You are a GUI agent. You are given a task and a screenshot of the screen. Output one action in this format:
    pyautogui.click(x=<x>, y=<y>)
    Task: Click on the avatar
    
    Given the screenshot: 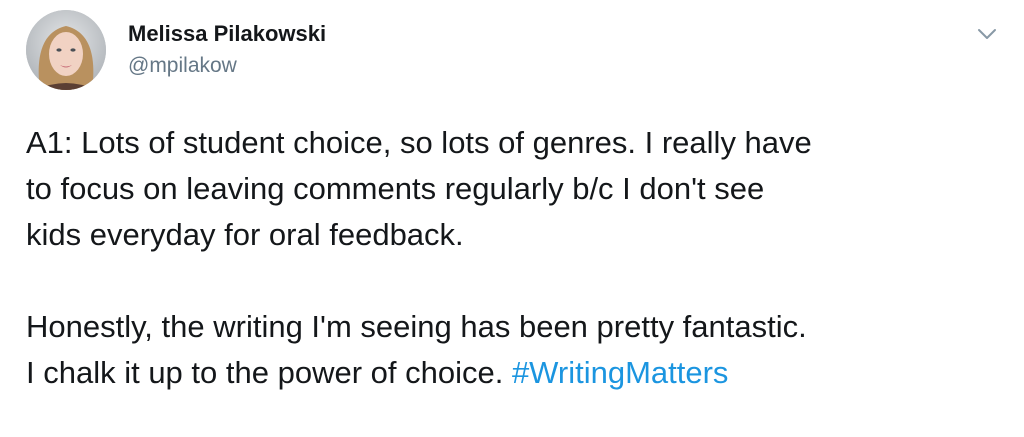 What is the action you would take?
    pyautogui.click(x=66, y=50)
    